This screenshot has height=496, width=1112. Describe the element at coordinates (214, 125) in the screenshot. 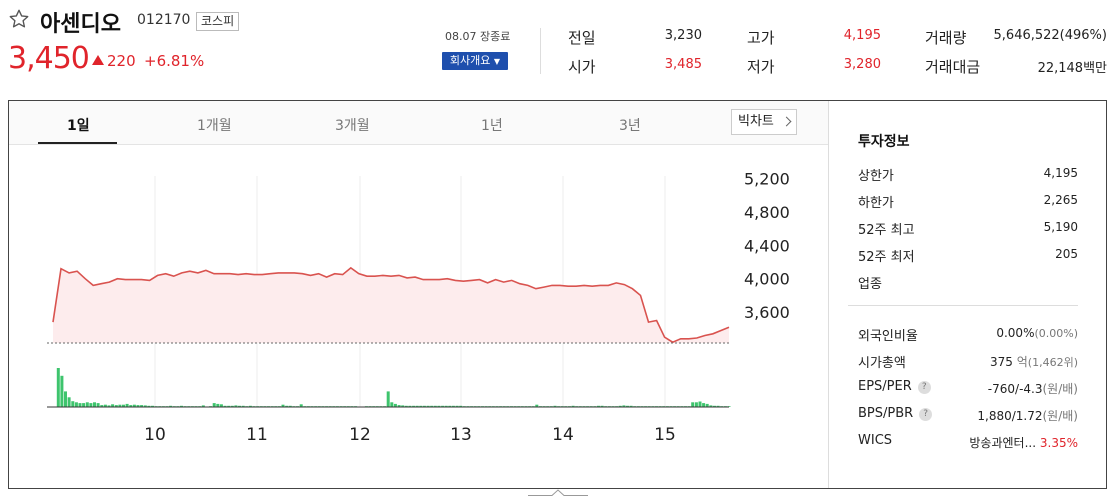

I see `tab-1m: 1개월` at that location.